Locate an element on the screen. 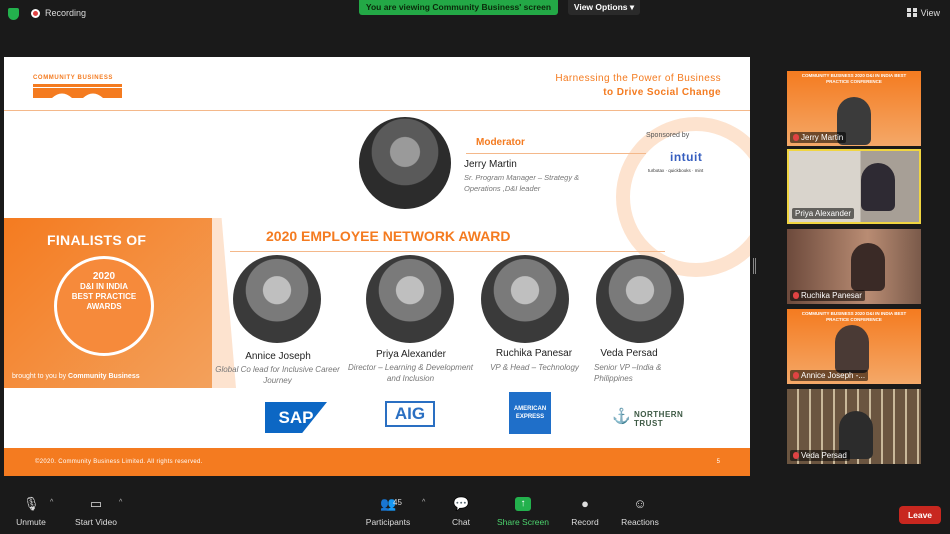 This screenshot has width=950, height=534. participant-name: Jerry Martin is located at coordinates (822, 137).